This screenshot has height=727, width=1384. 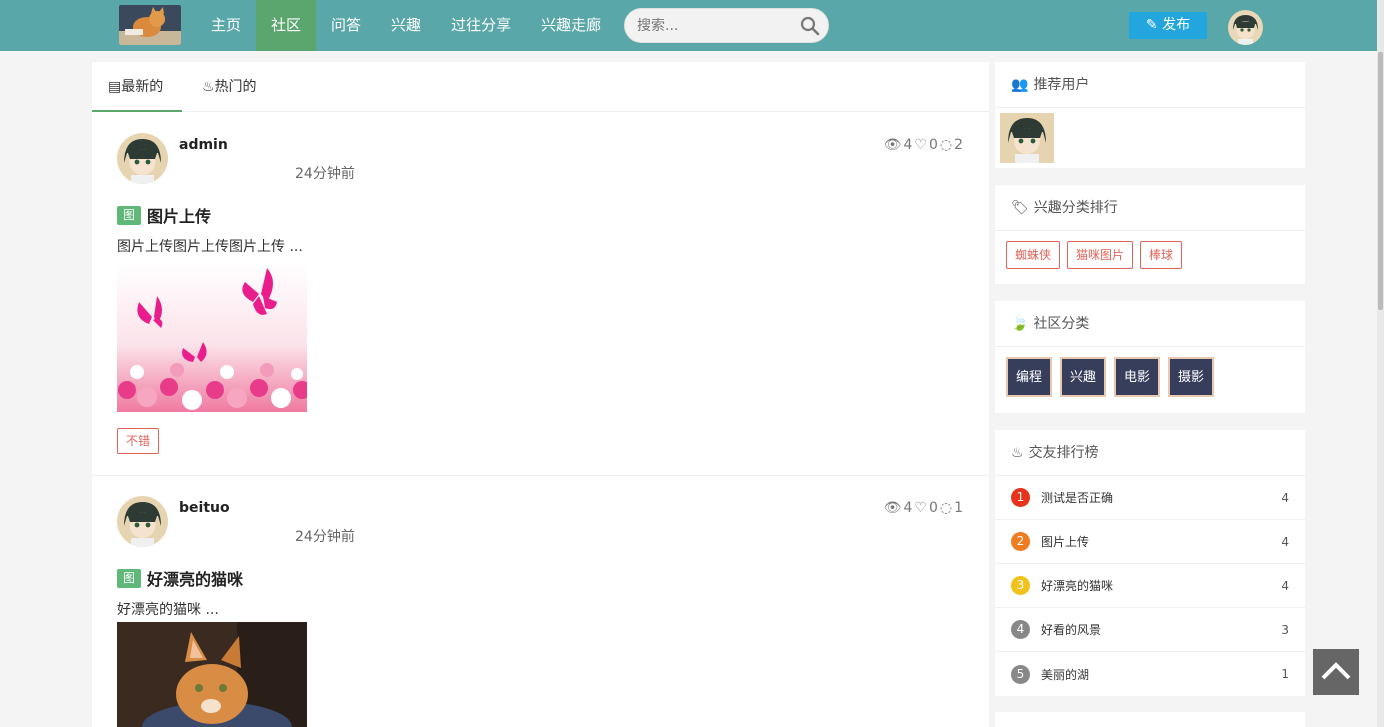 I want to click on next-sidebar-card, so click(x=1150, y=719).